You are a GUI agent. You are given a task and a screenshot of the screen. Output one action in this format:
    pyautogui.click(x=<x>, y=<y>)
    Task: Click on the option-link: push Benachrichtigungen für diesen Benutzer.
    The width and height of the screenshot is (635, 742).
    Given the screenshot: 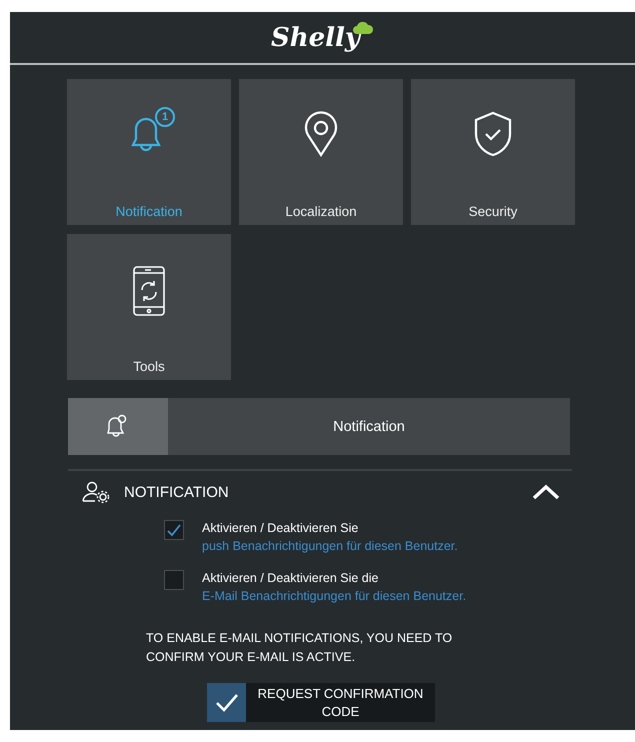 What is the action you would take?
    pyautogui.click(x=330, y=546)
    